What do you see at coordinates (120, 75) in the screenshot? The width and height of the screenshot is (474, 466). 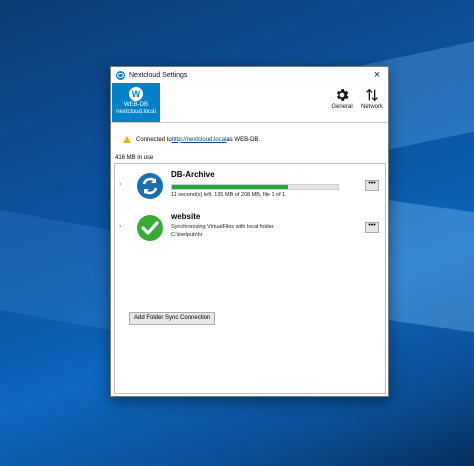 I see `nextcloud-logo-icon` at bounding box center [120, 75].